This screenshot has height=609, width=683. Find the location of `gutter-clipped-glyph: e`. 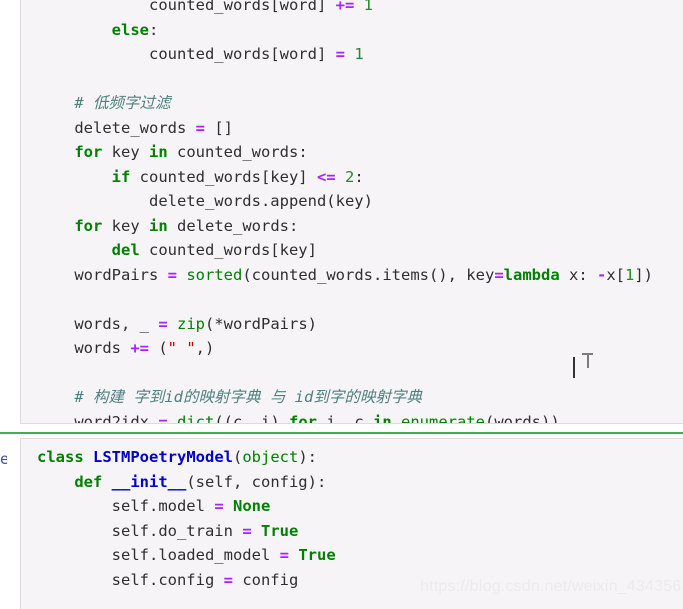

gutter-clipped-glyph: e is located at coordinates (3, 459).